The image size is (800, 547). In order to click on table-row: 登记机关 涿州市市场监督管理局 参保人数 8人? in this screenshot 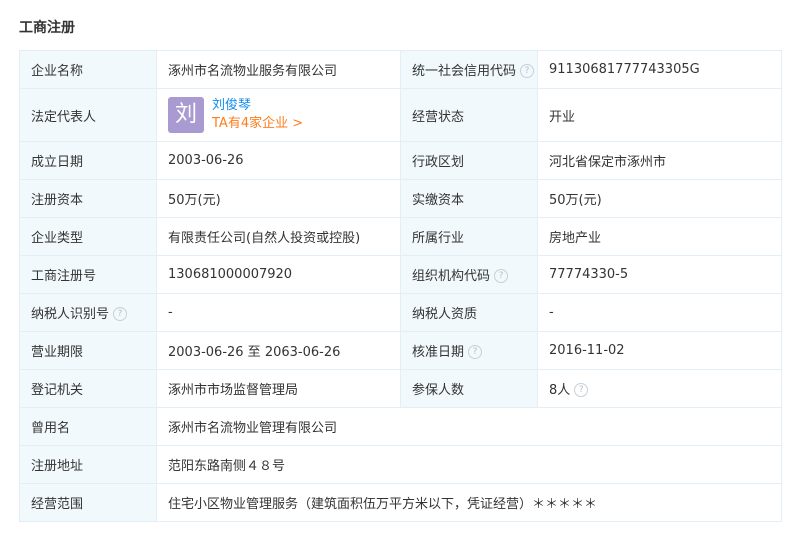, I will do `click(400, 388)`.